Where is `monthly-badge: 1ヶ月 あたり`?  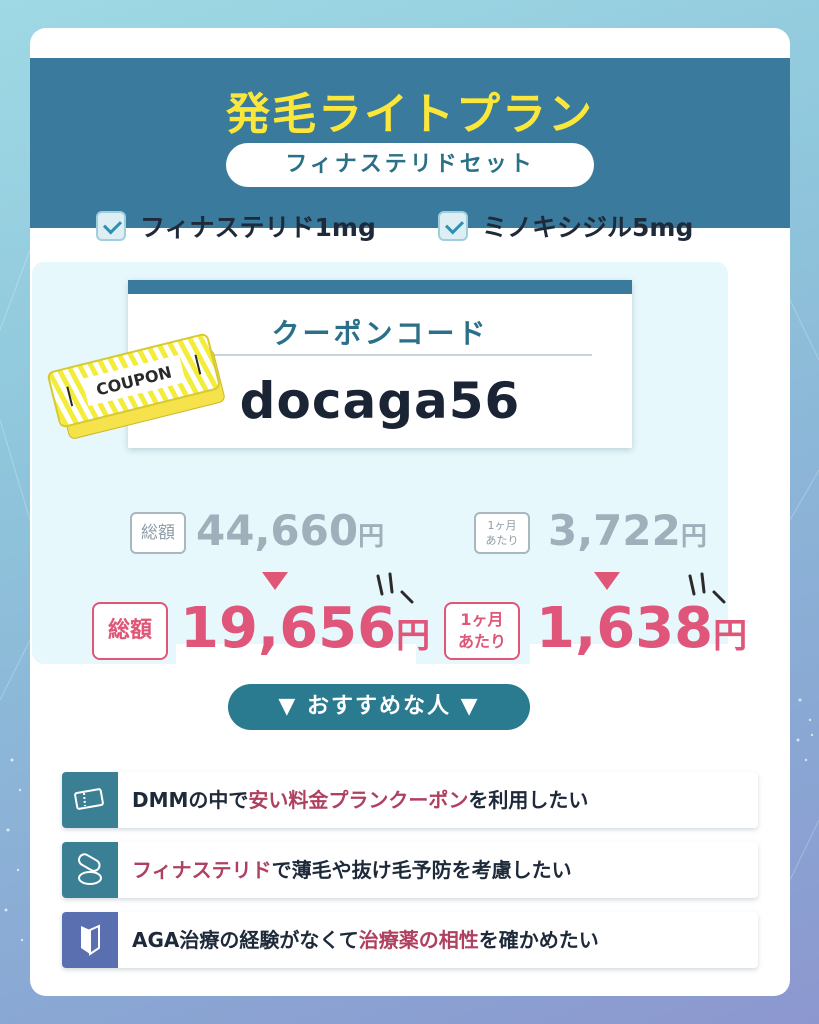
monthly-badge: 1ヶ月 あたり is located at coordinates (482, 631).